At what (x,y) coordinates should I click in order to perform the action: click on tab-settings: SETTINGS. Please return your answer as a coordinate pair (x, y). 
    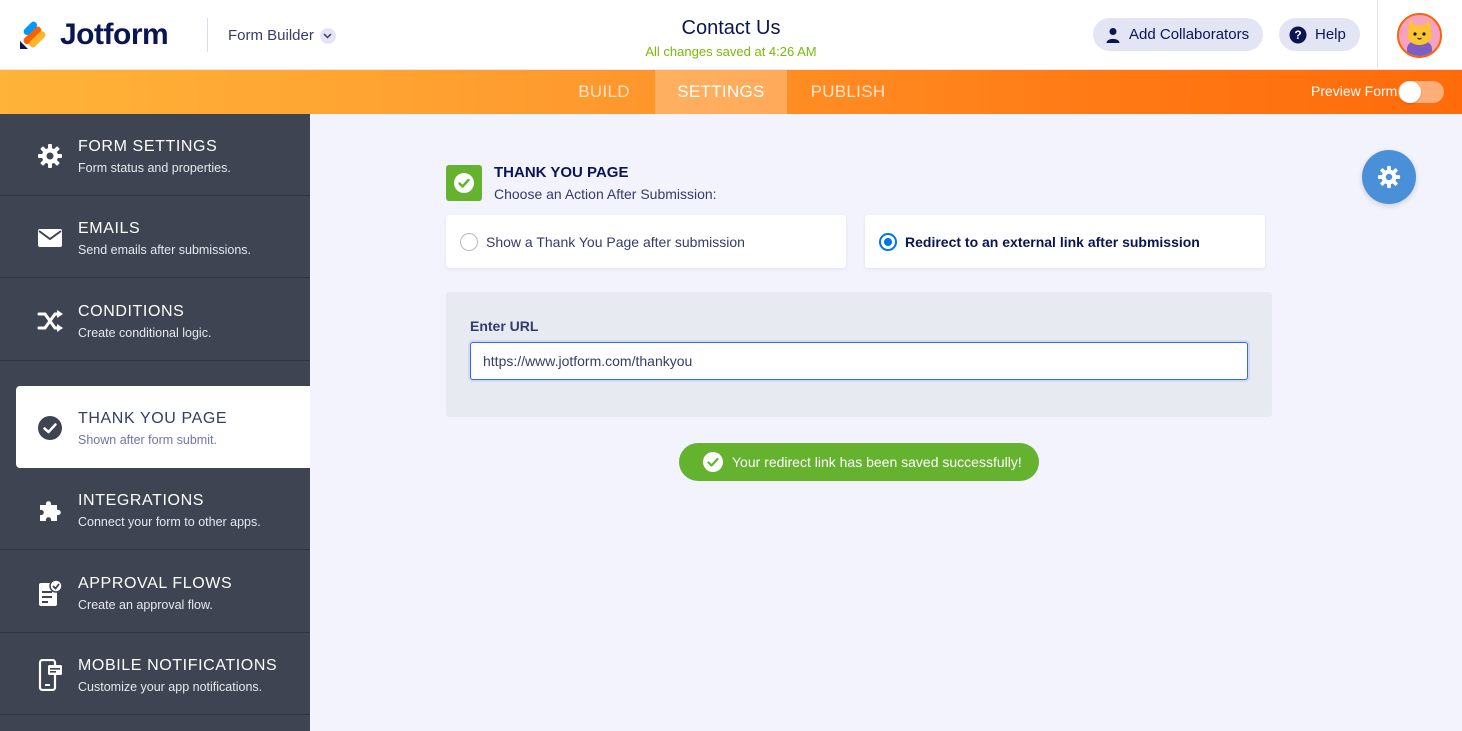
    Looking at the image, I should click on (721, 92).